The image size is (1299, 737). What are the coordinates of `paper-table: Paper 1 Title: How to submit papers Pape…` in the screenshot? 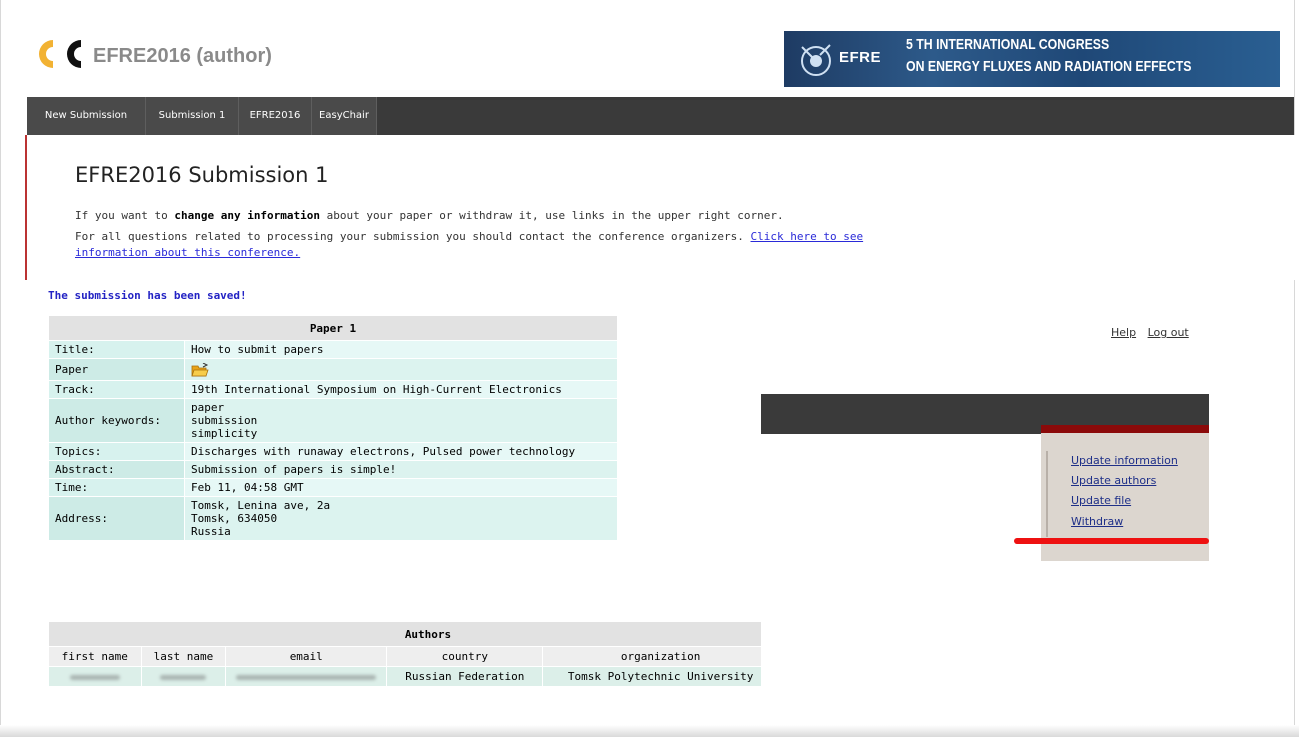 It's located at (333, 428).